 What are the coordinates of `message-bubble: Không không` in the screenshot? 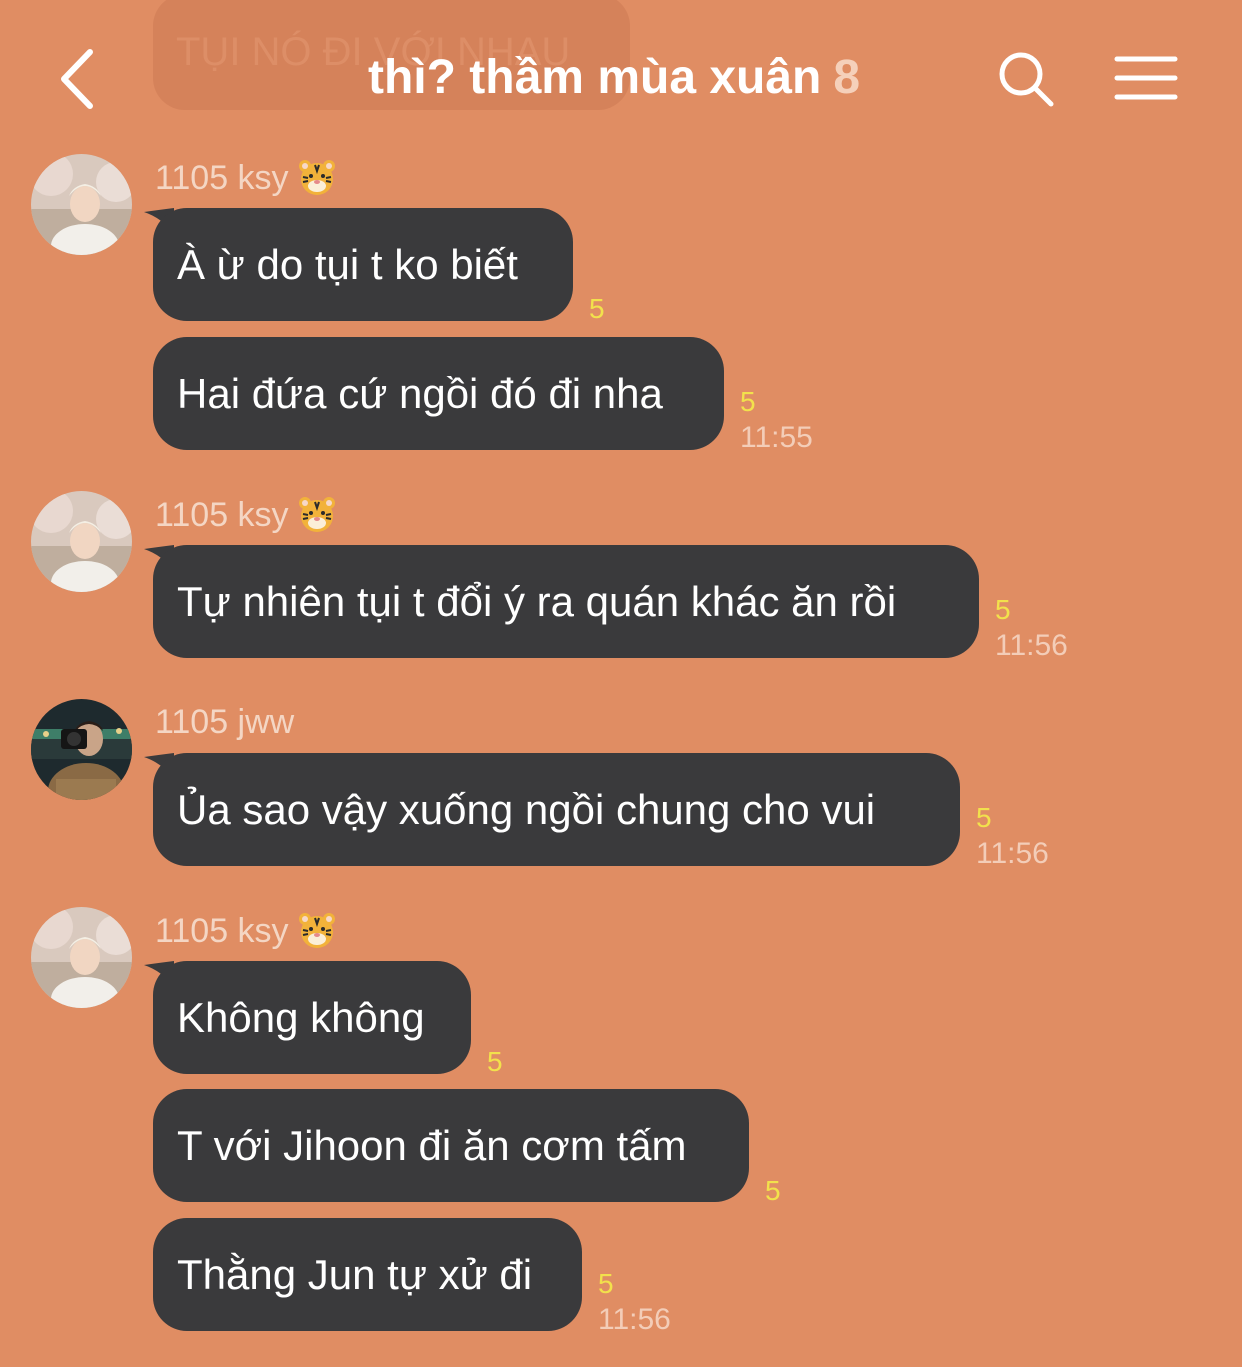 It's located at (312, 1017).